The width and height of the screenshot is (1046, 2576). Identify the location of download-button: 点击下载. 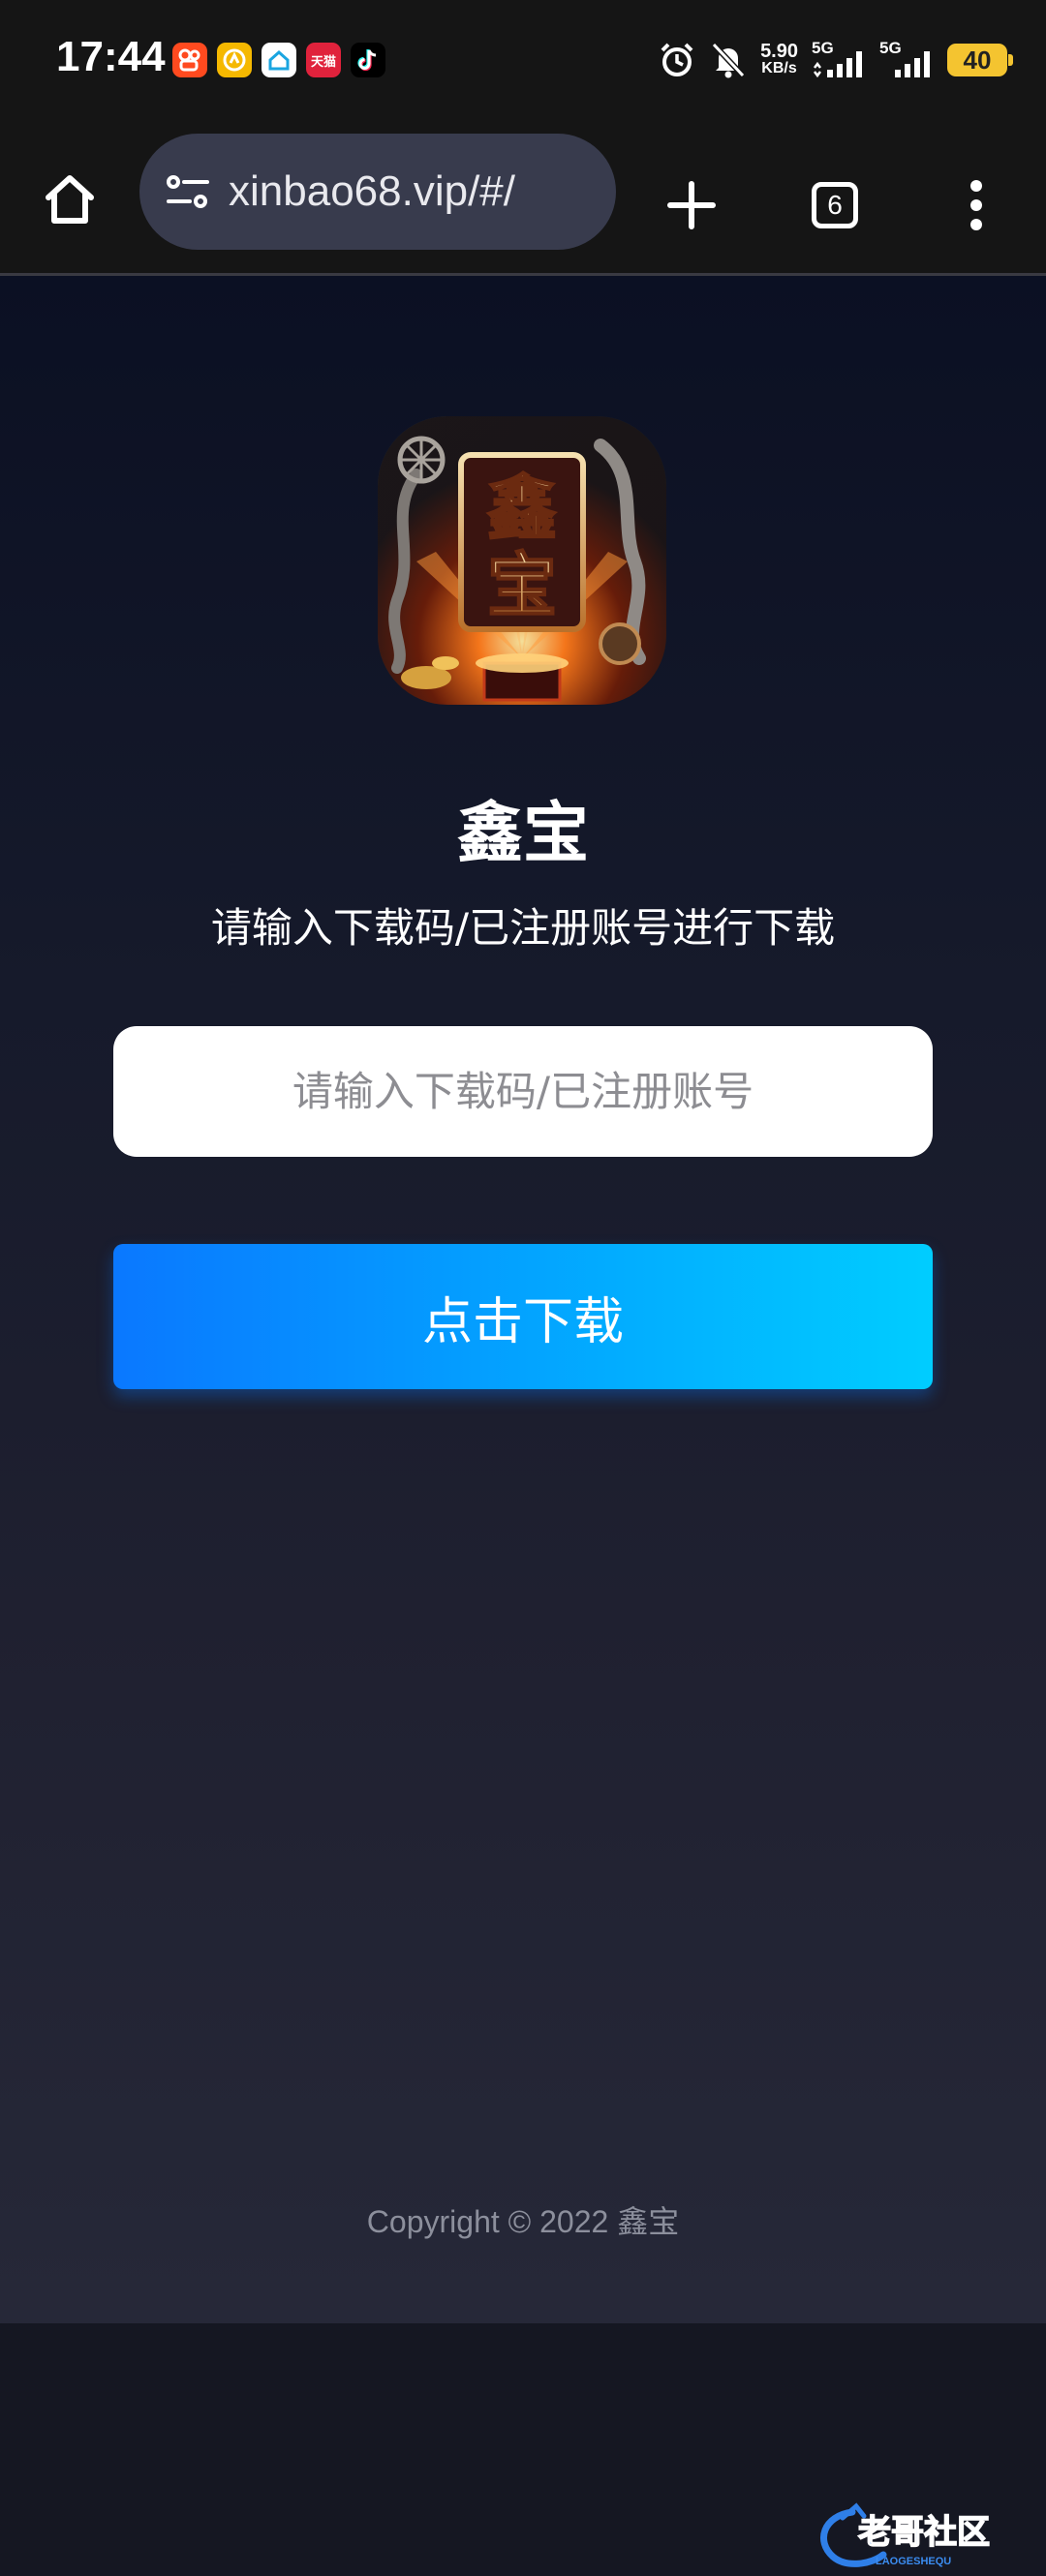
(523, 1317).